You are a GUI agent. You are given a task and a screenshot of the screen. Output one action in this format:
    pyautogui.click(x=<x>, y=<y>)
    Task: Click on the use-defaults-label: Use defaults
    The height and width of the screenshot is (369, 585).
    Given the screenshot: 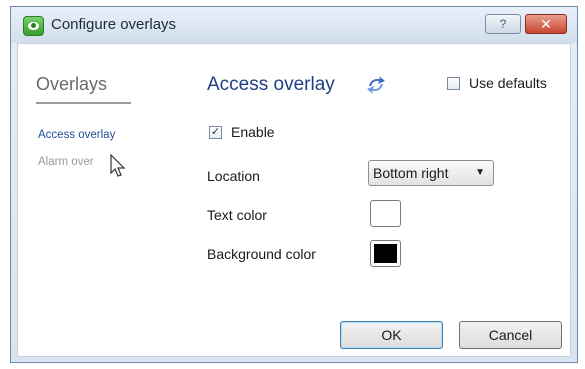 What is the action you would take?
    pyautogui.click(x=508, y=83)
    